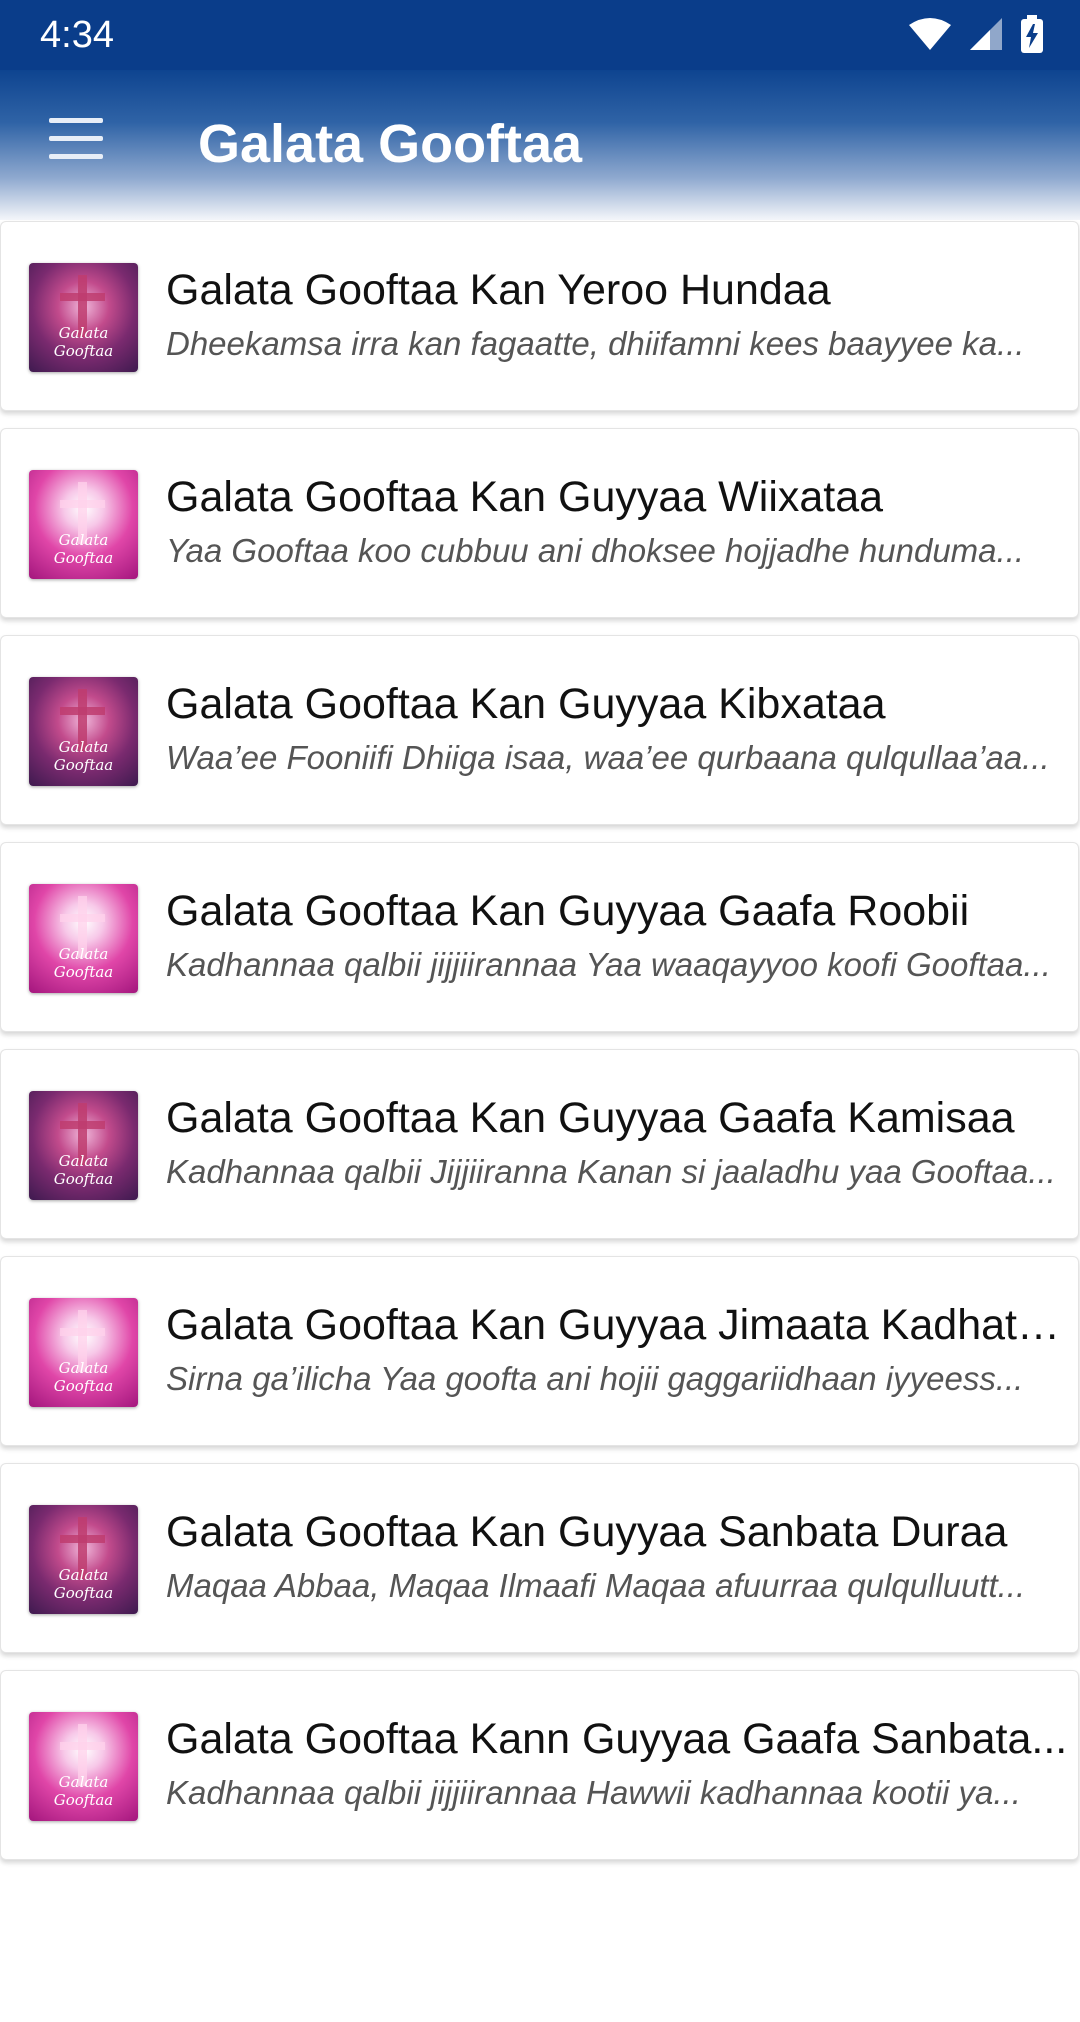 The image size is (1080, 2022). What do you see at coordinates (587, 1532) in the screenshot?
I see `item-title: Galata Gooftaa Kan Guyyaa Sanbata Duraa` at bounding box center [587, 1532].